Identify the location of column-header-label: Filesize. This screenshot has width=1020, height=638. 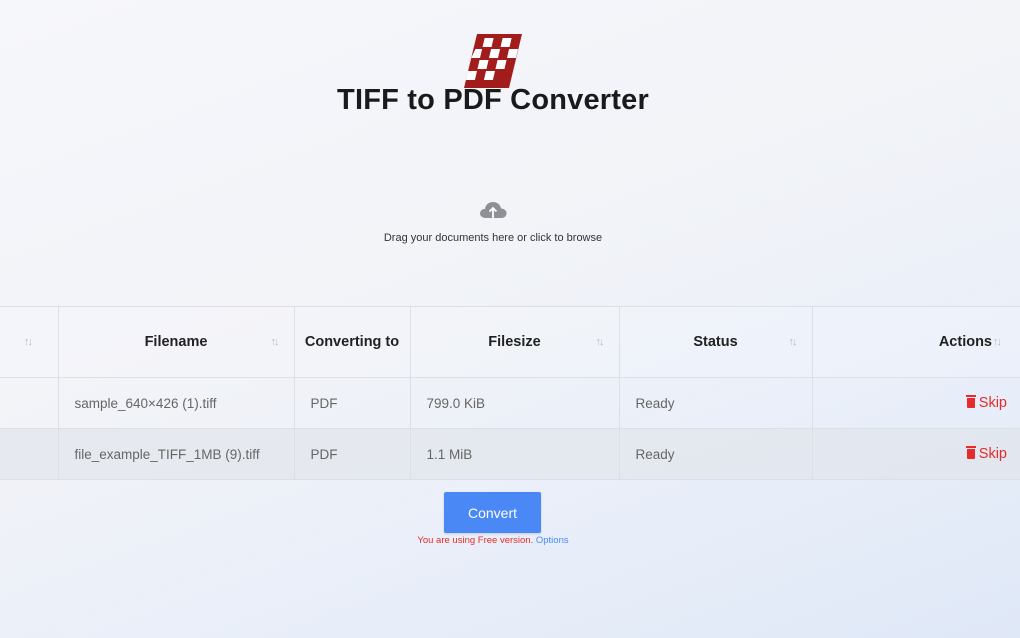
(514, 342).